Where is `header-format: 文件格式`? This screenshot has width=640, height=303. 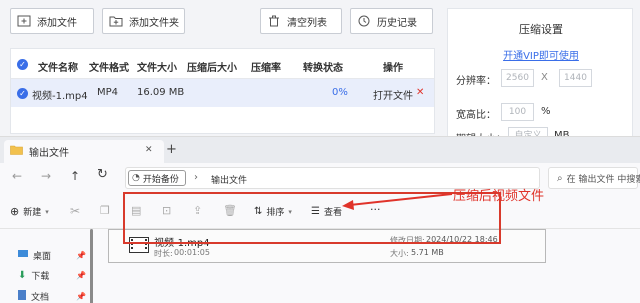 header-format: 文件格式 is located at coordinates (109, 68).